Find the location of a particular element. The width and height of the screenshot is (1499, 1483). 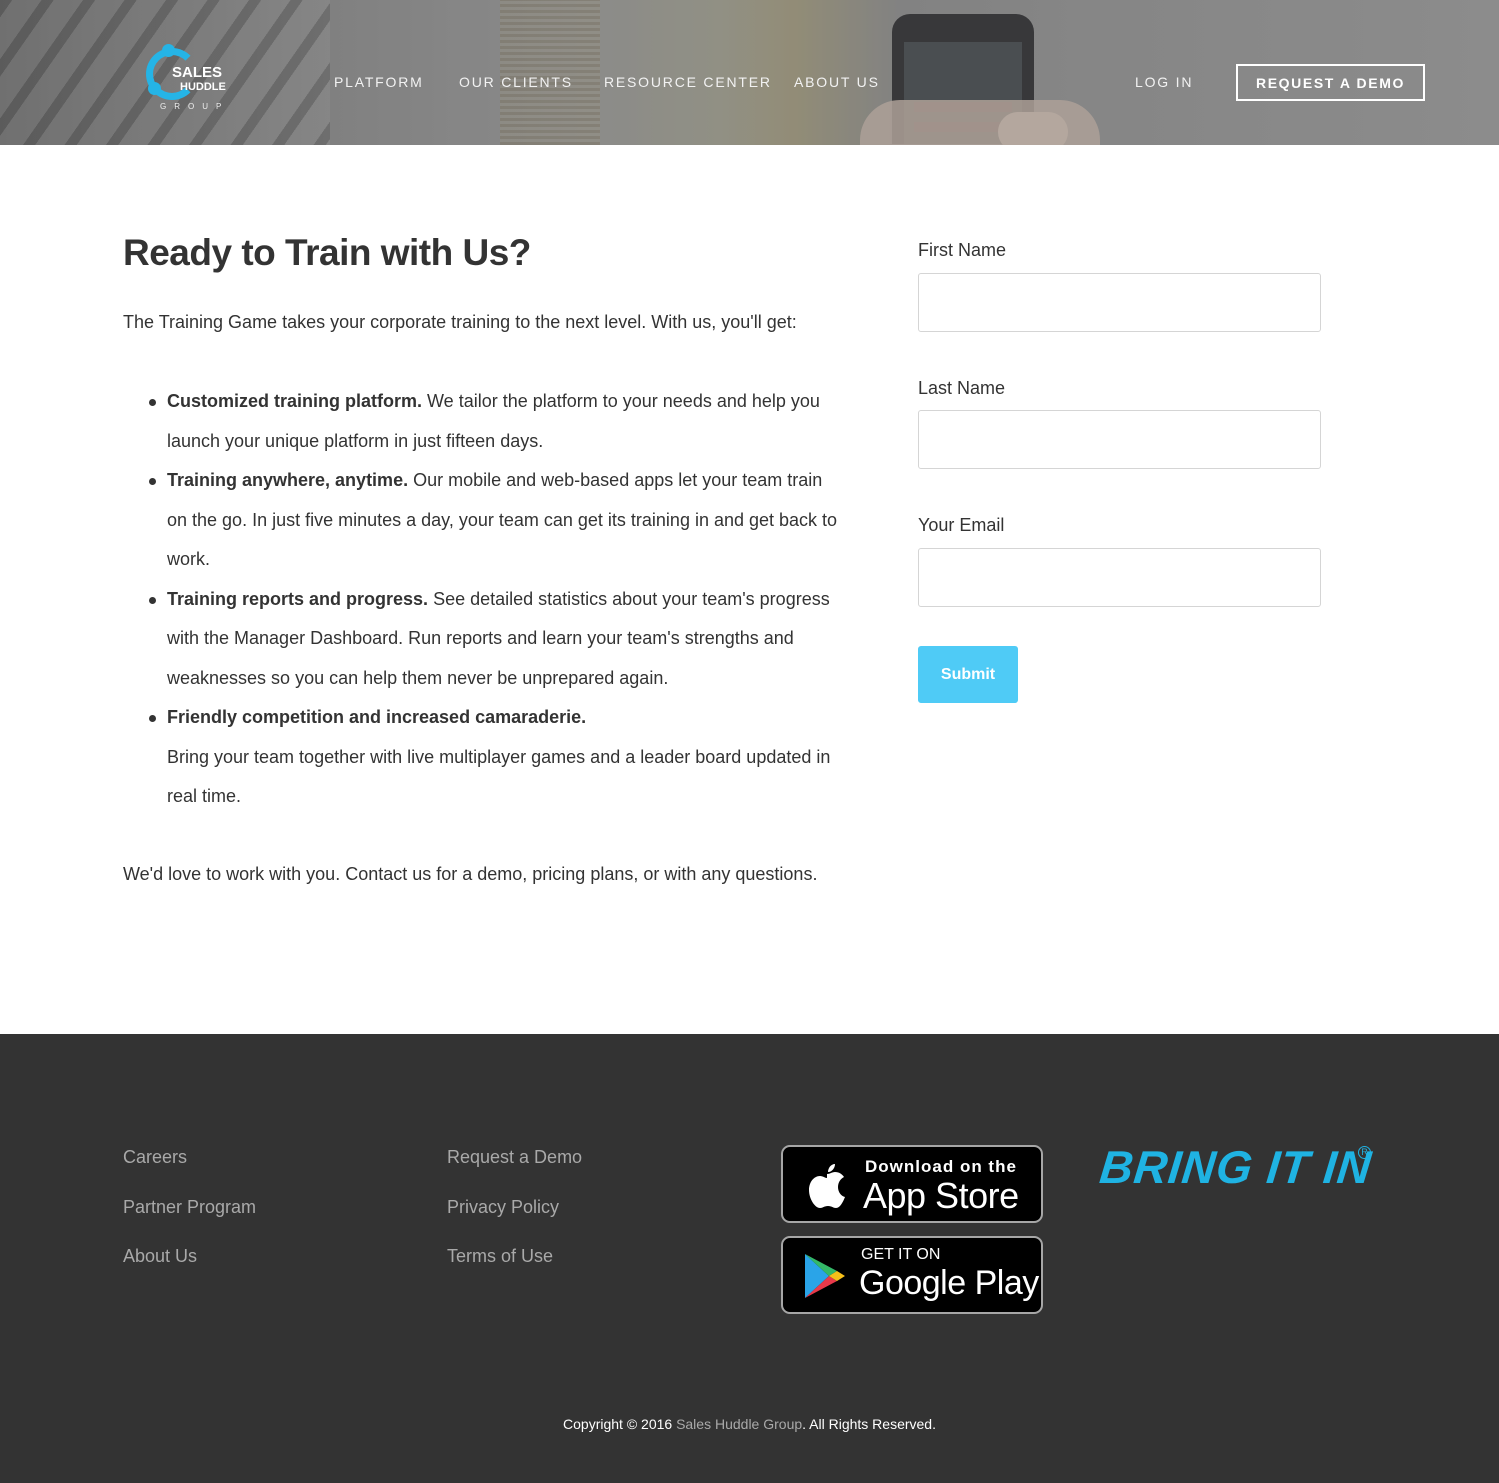

nav-log-in: LOG IN is located at coordinates (1164, 82).